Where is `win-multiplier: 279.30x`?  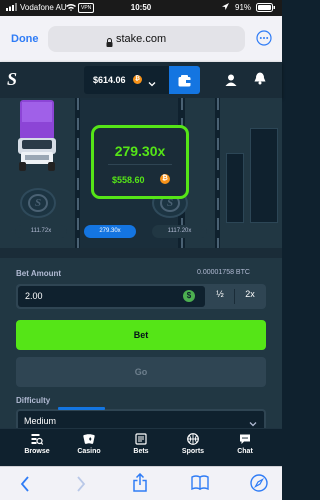 win-multiplier: 279.30x is located at coordinates (140, 151).